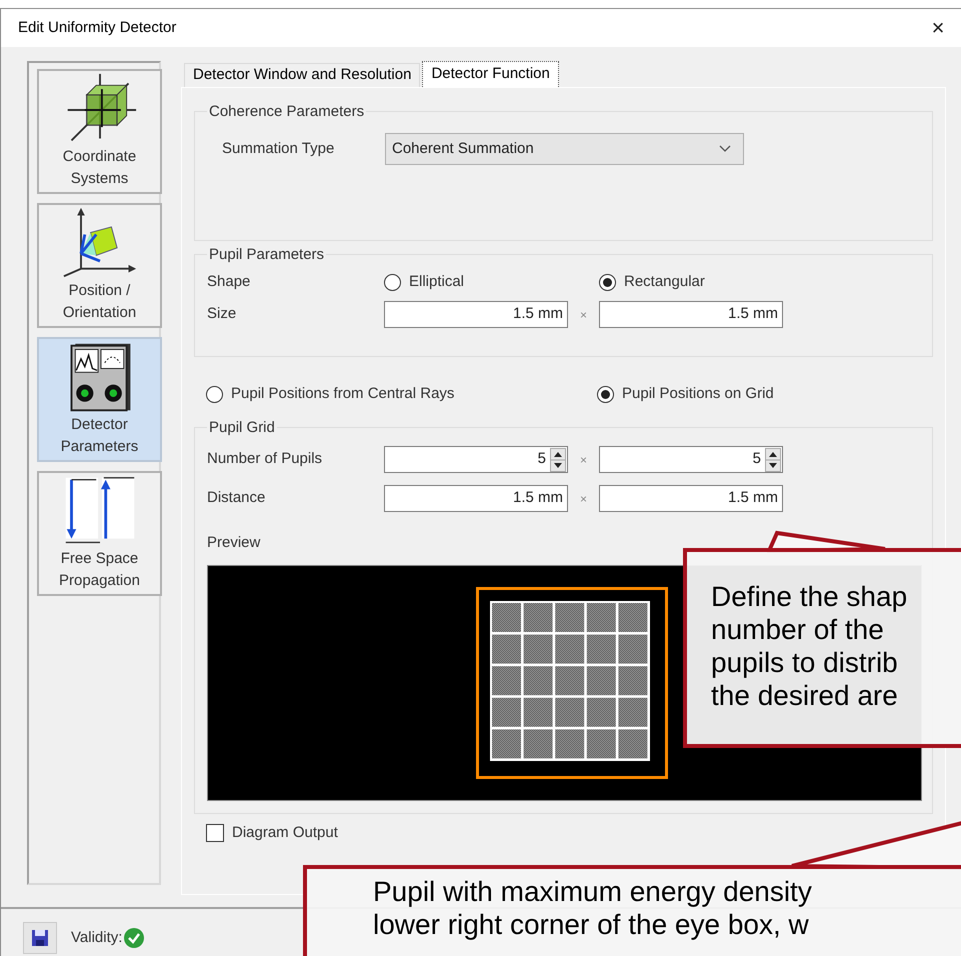  I want to click on summation-dropdown: Coherent Summation, so click(564, 149).